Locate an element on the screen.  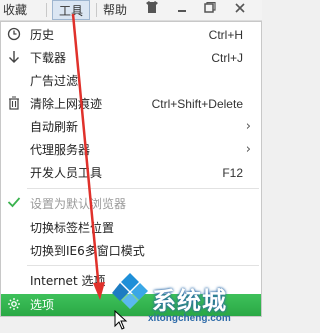
menu-help: 帮助 is located at coordinates (115, 10).